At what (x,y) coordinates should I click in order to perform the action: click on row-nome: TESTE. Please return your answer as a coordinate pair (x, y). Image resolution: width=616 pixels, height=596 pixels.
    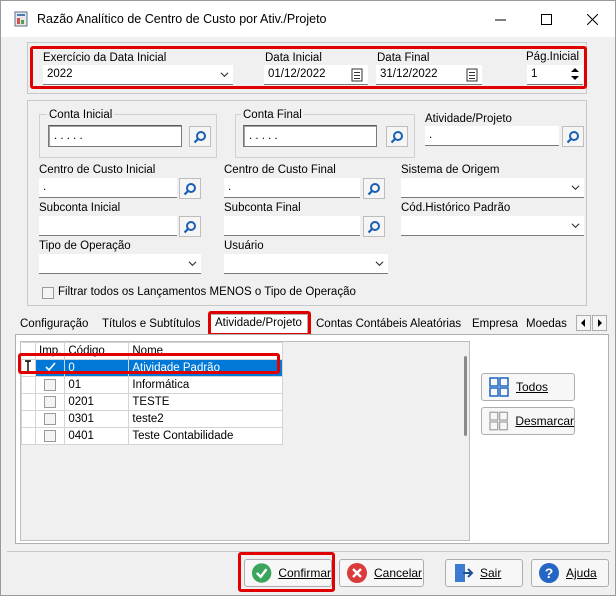
    Looking at the image, I should click on (206, 402).